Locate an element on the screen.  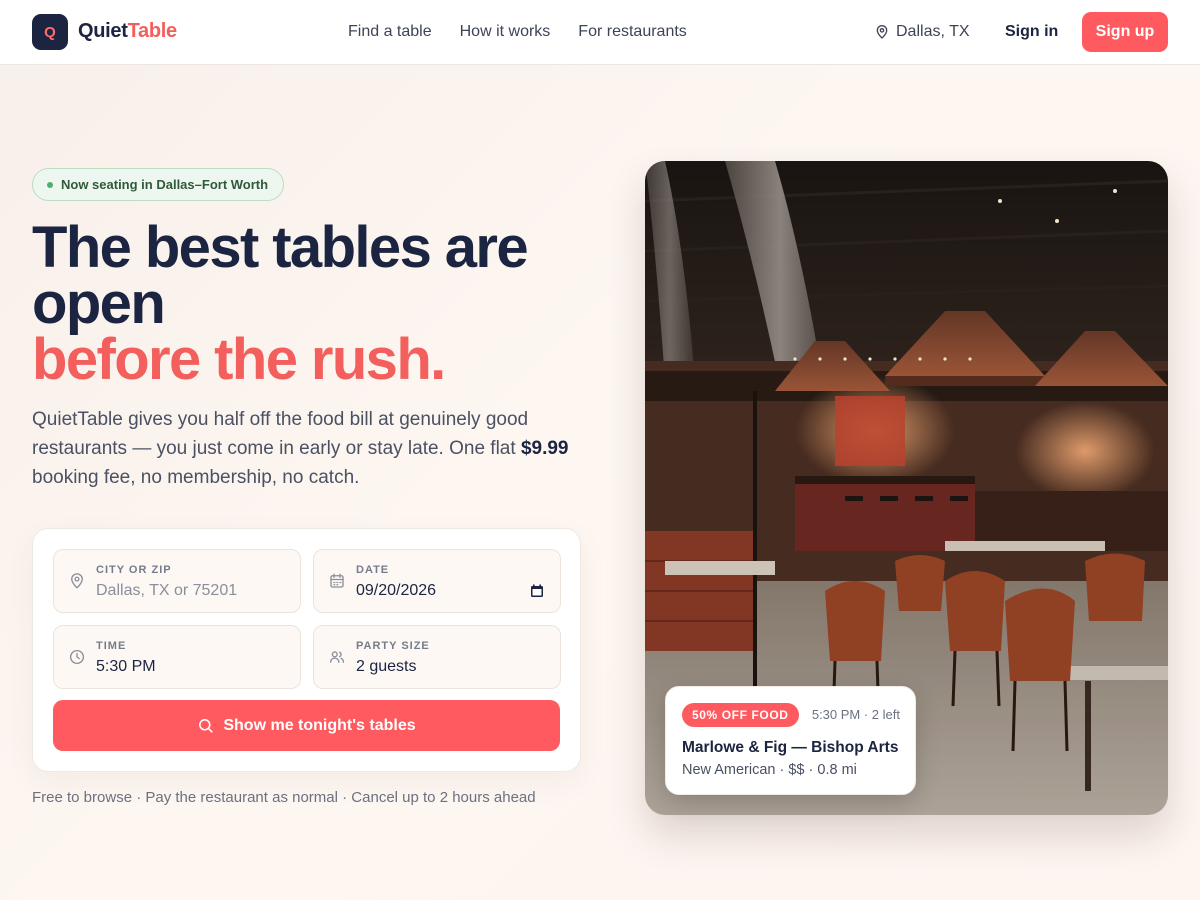
sign-in-link: Sign in is located at coordinates (1031, 32).